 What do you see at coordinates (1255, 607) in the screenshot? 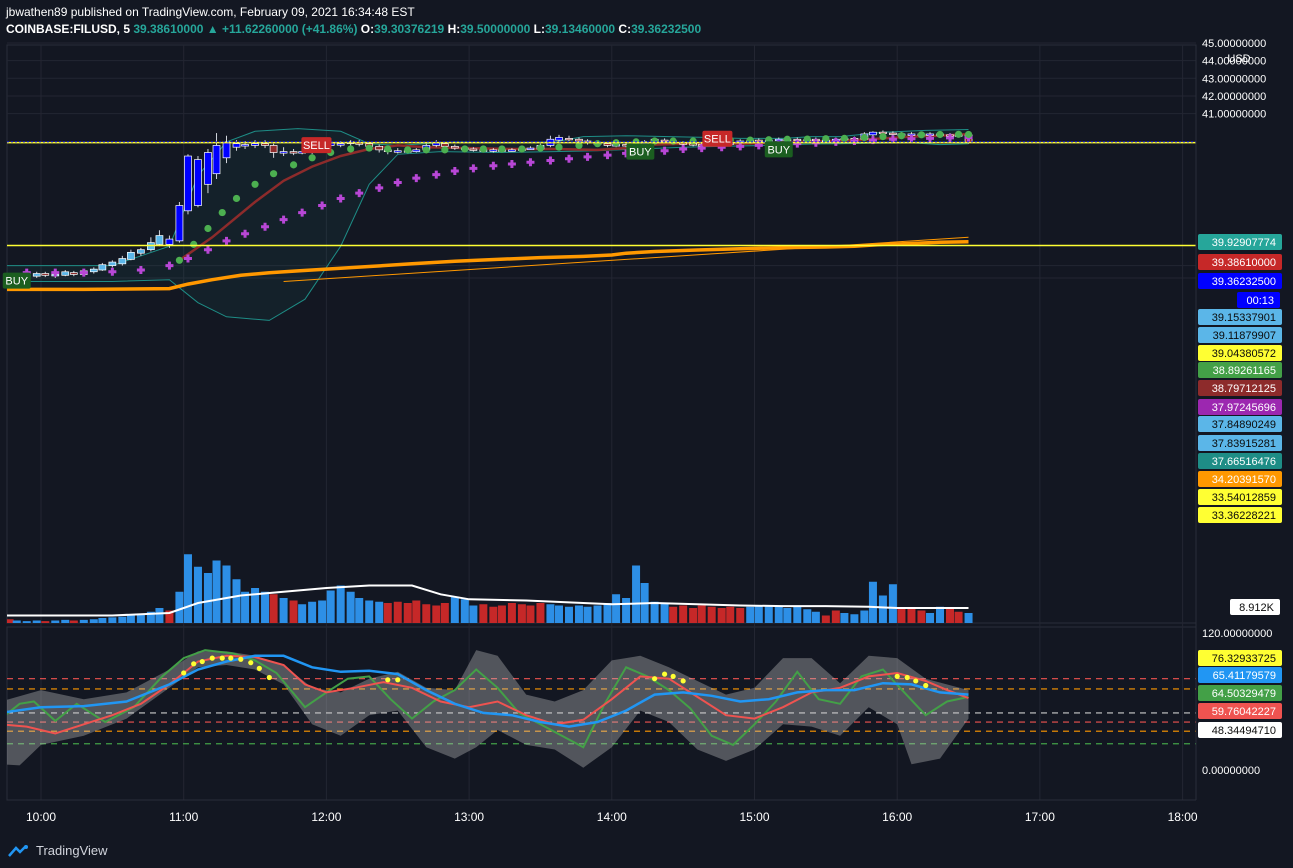
I see `price-label: 8.912K` at bounding box center [1255, 607].